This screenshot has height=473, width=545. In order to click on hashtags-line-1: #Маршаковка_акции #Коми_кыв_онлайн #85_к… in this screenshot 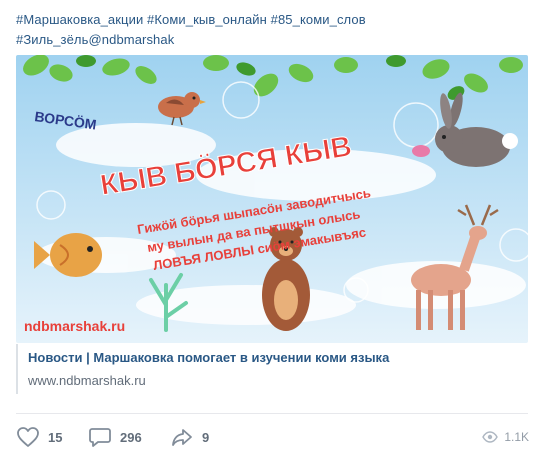, I will do `click(273, 20)`.